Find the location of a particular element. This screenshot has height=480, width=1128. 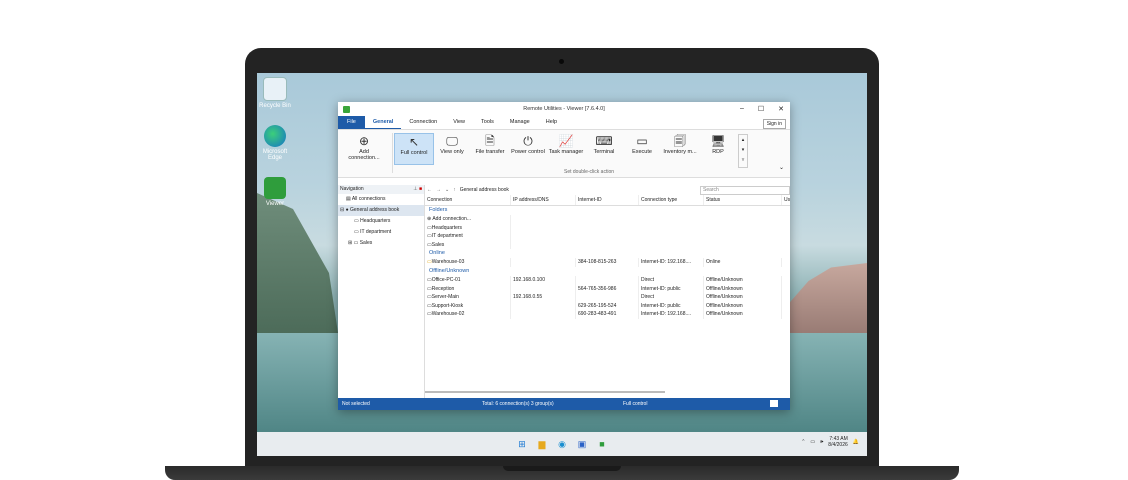

chevron-up-icon: ⌃ is located at coordinates (803, 442).